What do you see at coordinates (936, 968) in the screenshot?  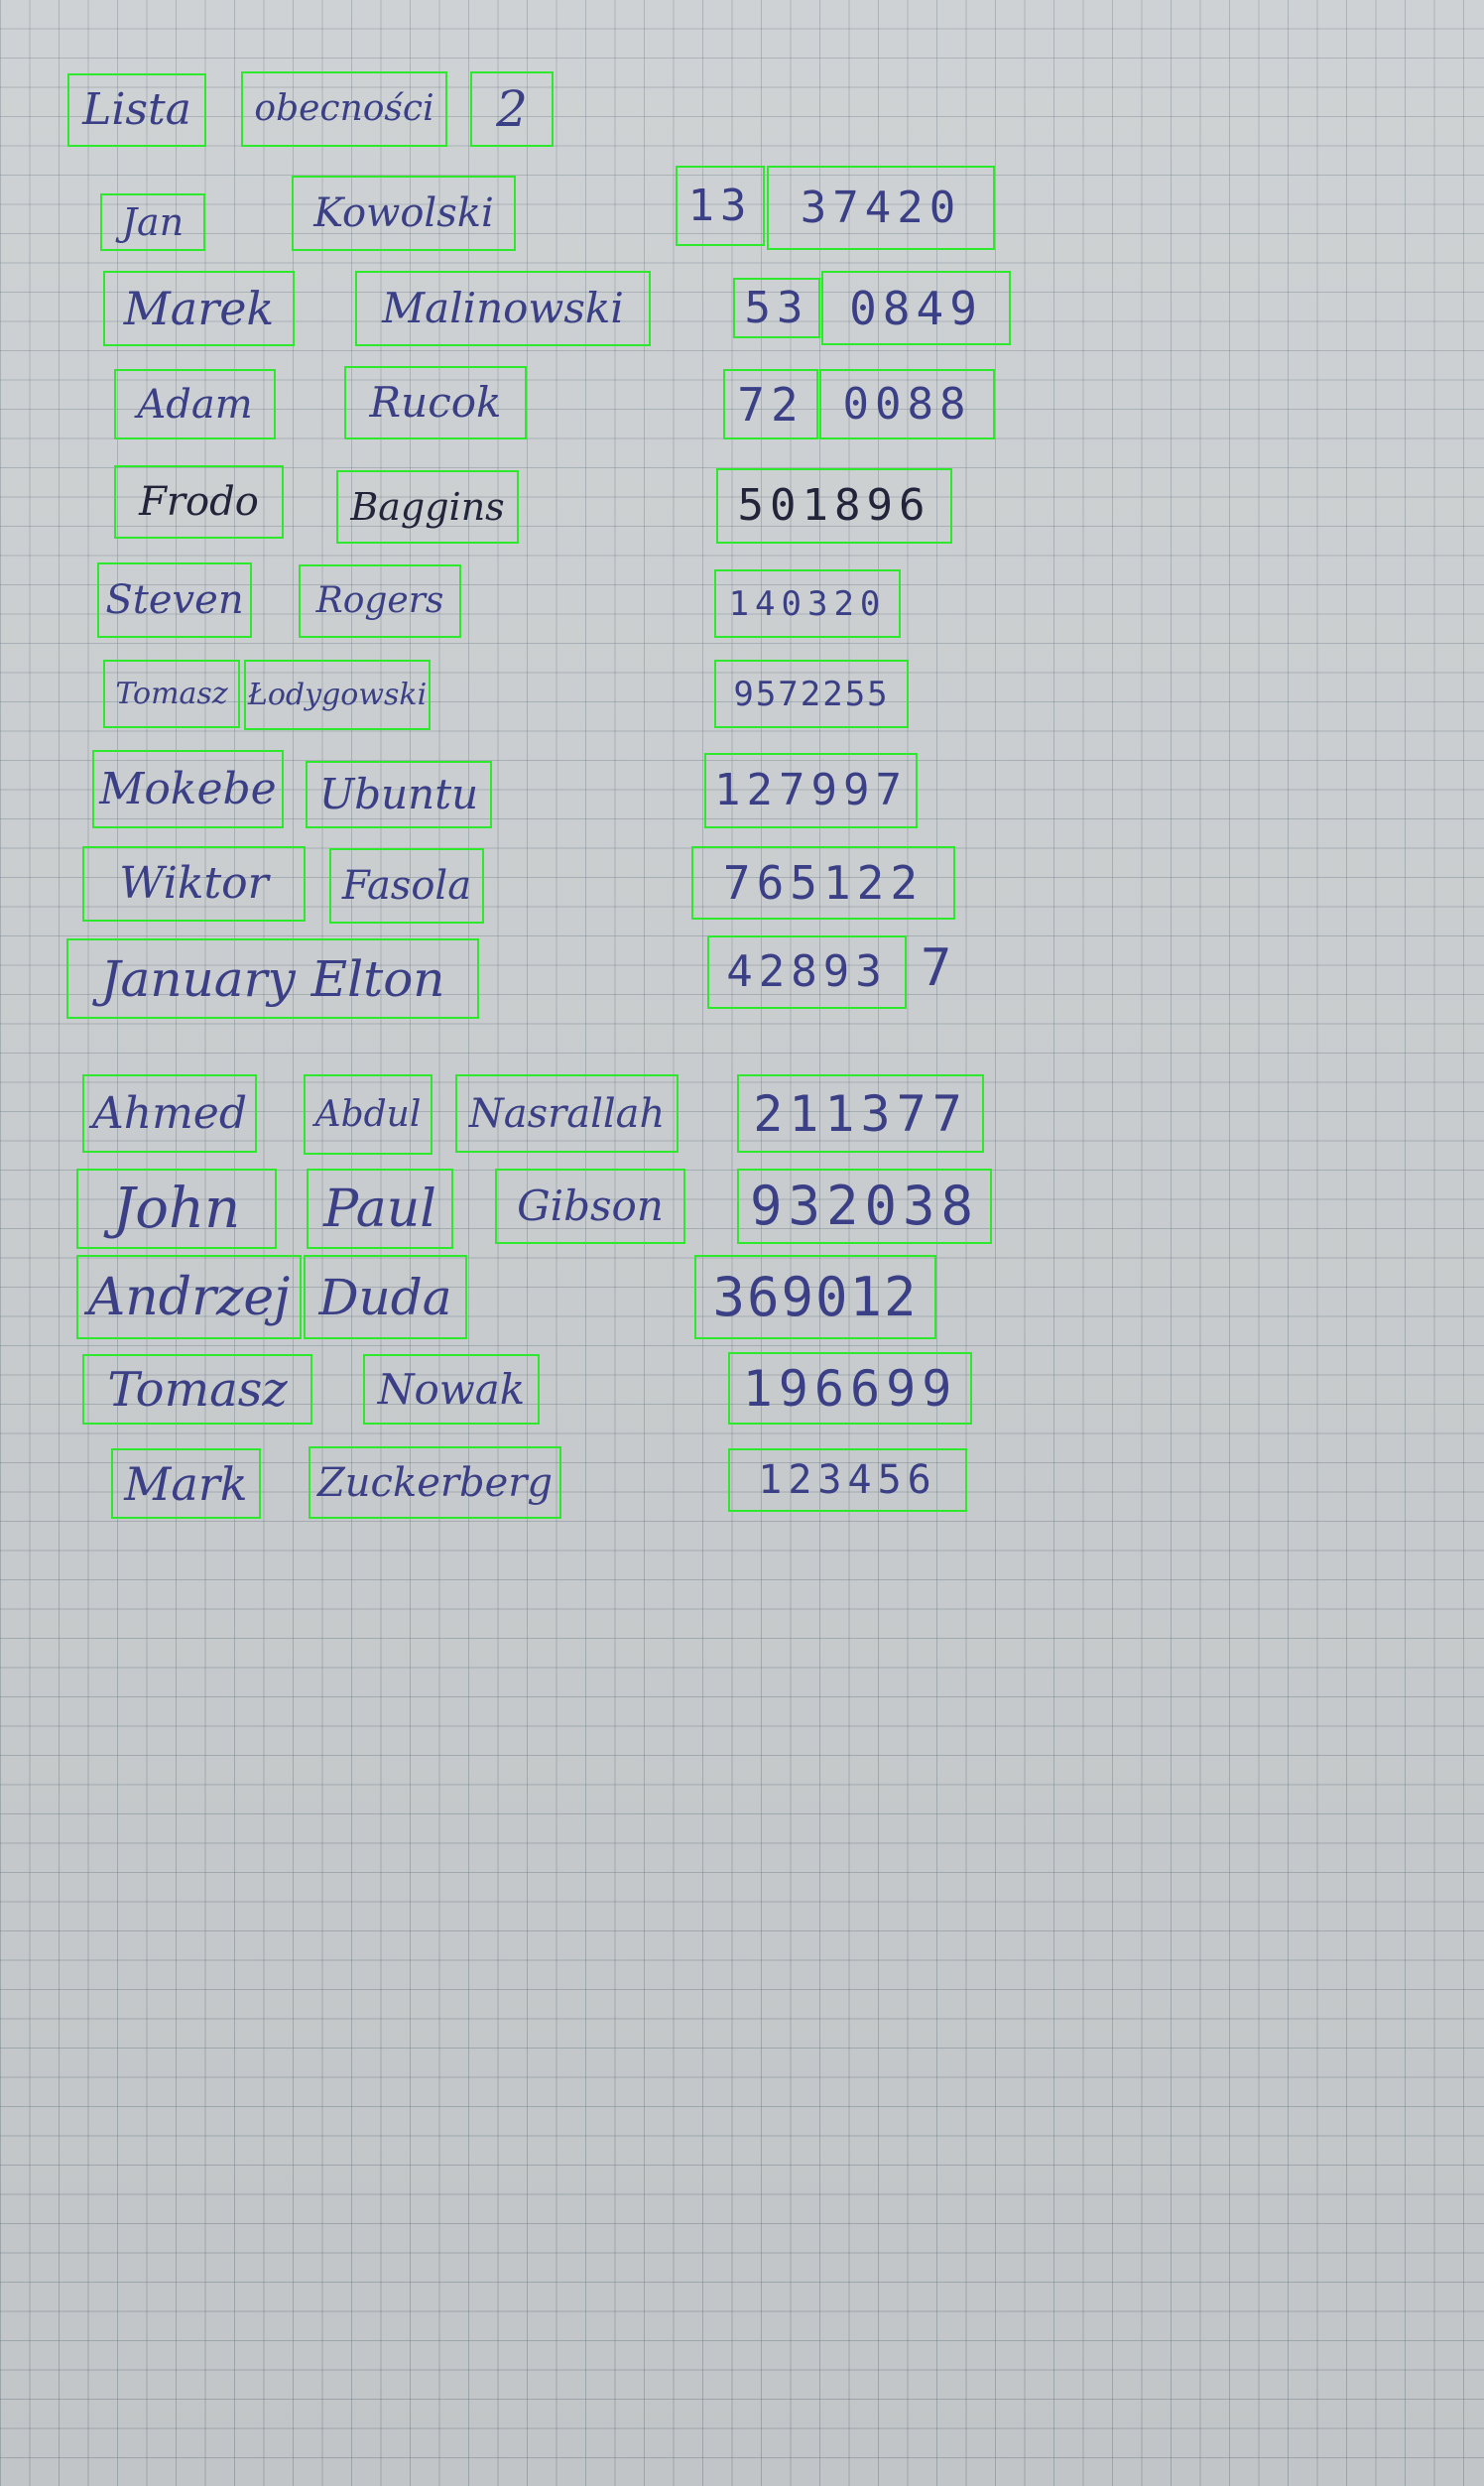 I see `stray-digit: 7` at bounding box center [936, 968].